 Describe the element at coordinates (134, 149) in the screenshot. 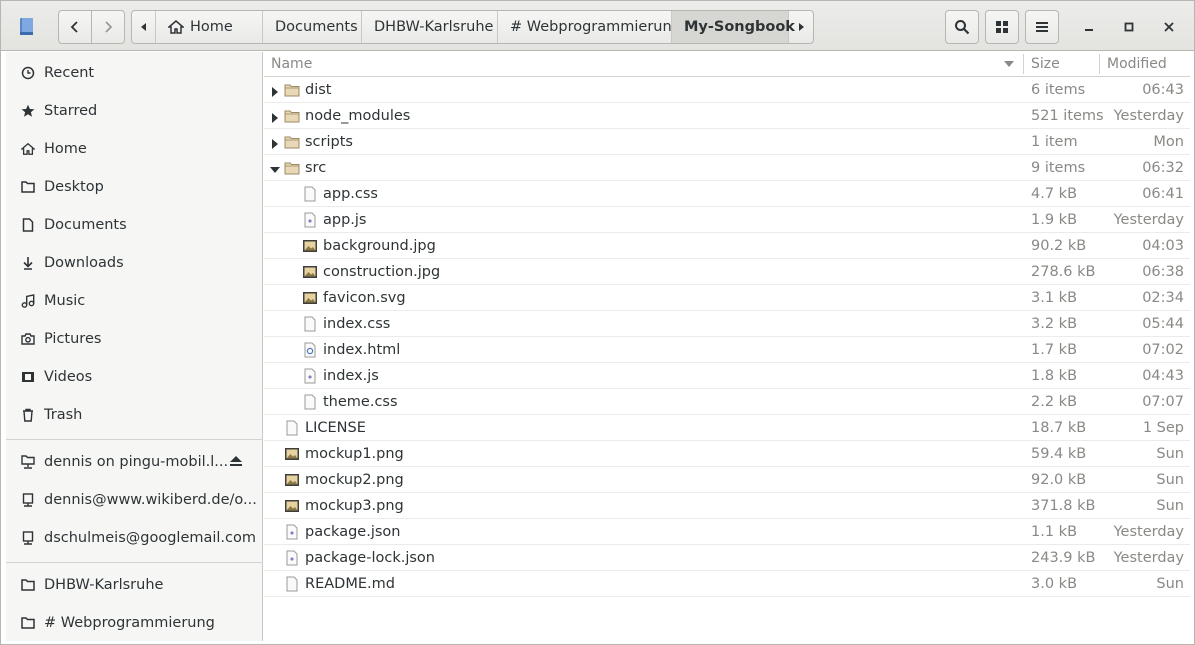

I see `sidebar-item-home: Home` at that location.